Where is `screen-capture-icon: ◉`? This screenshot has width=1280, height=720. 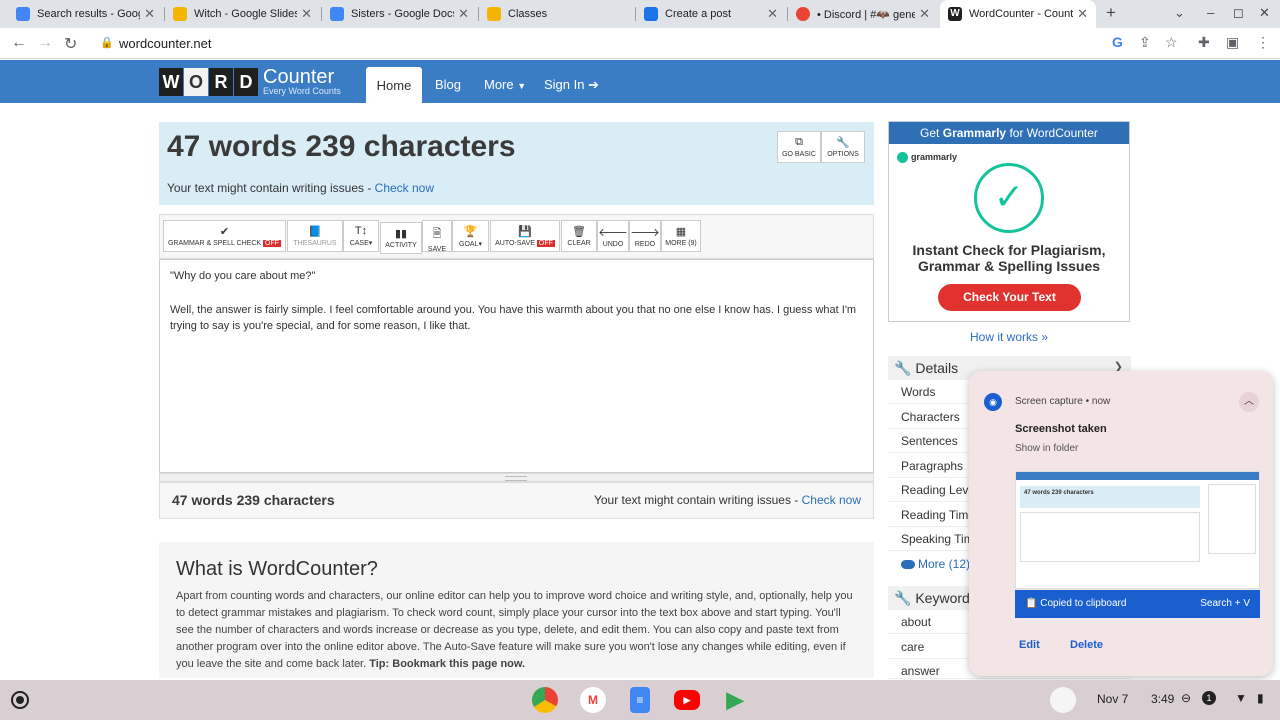
screen-capture-icon: ◉ is located at coordinates (993, 402).